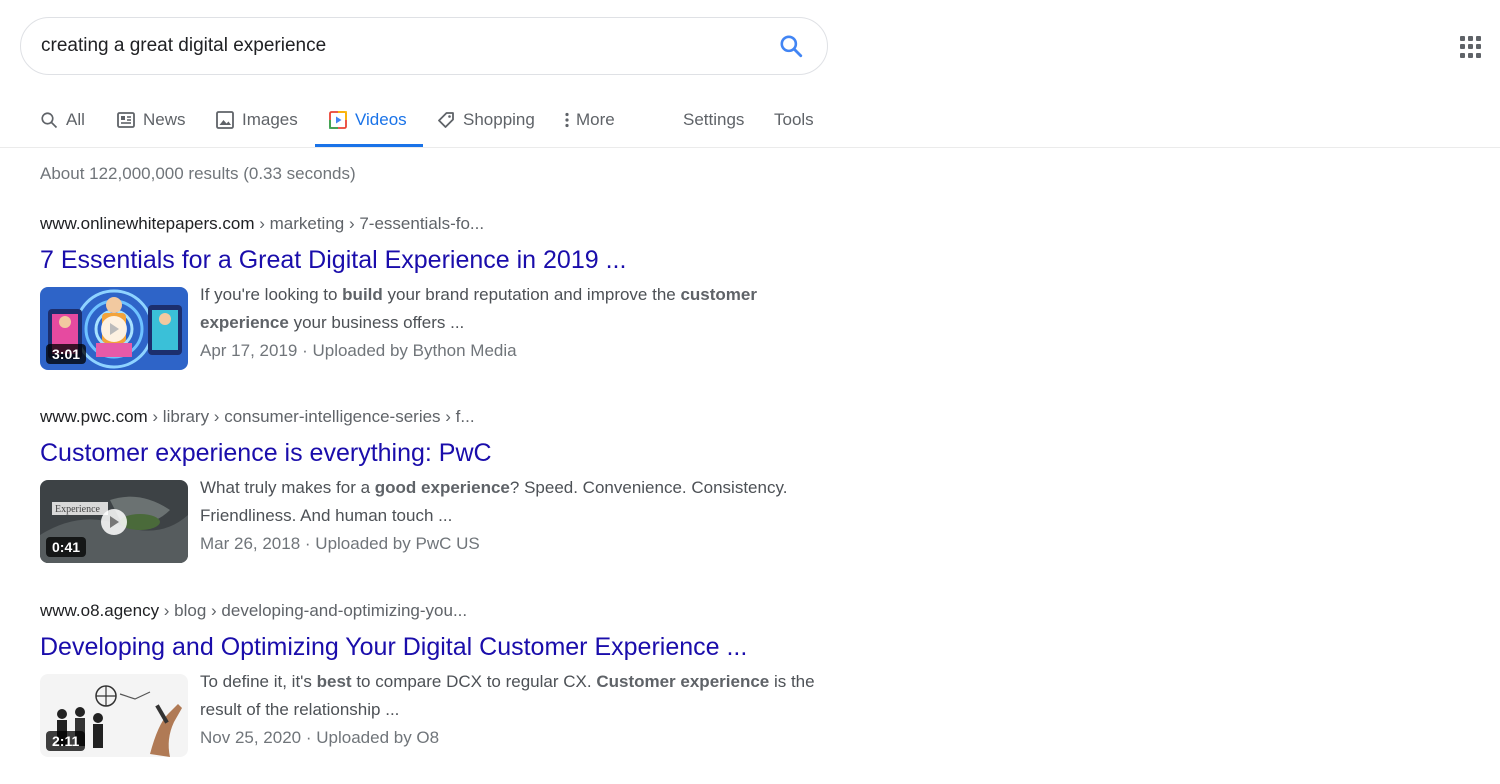  I want to click on result-domain: www.onlinewhitepapers.com, so click(147, 223).